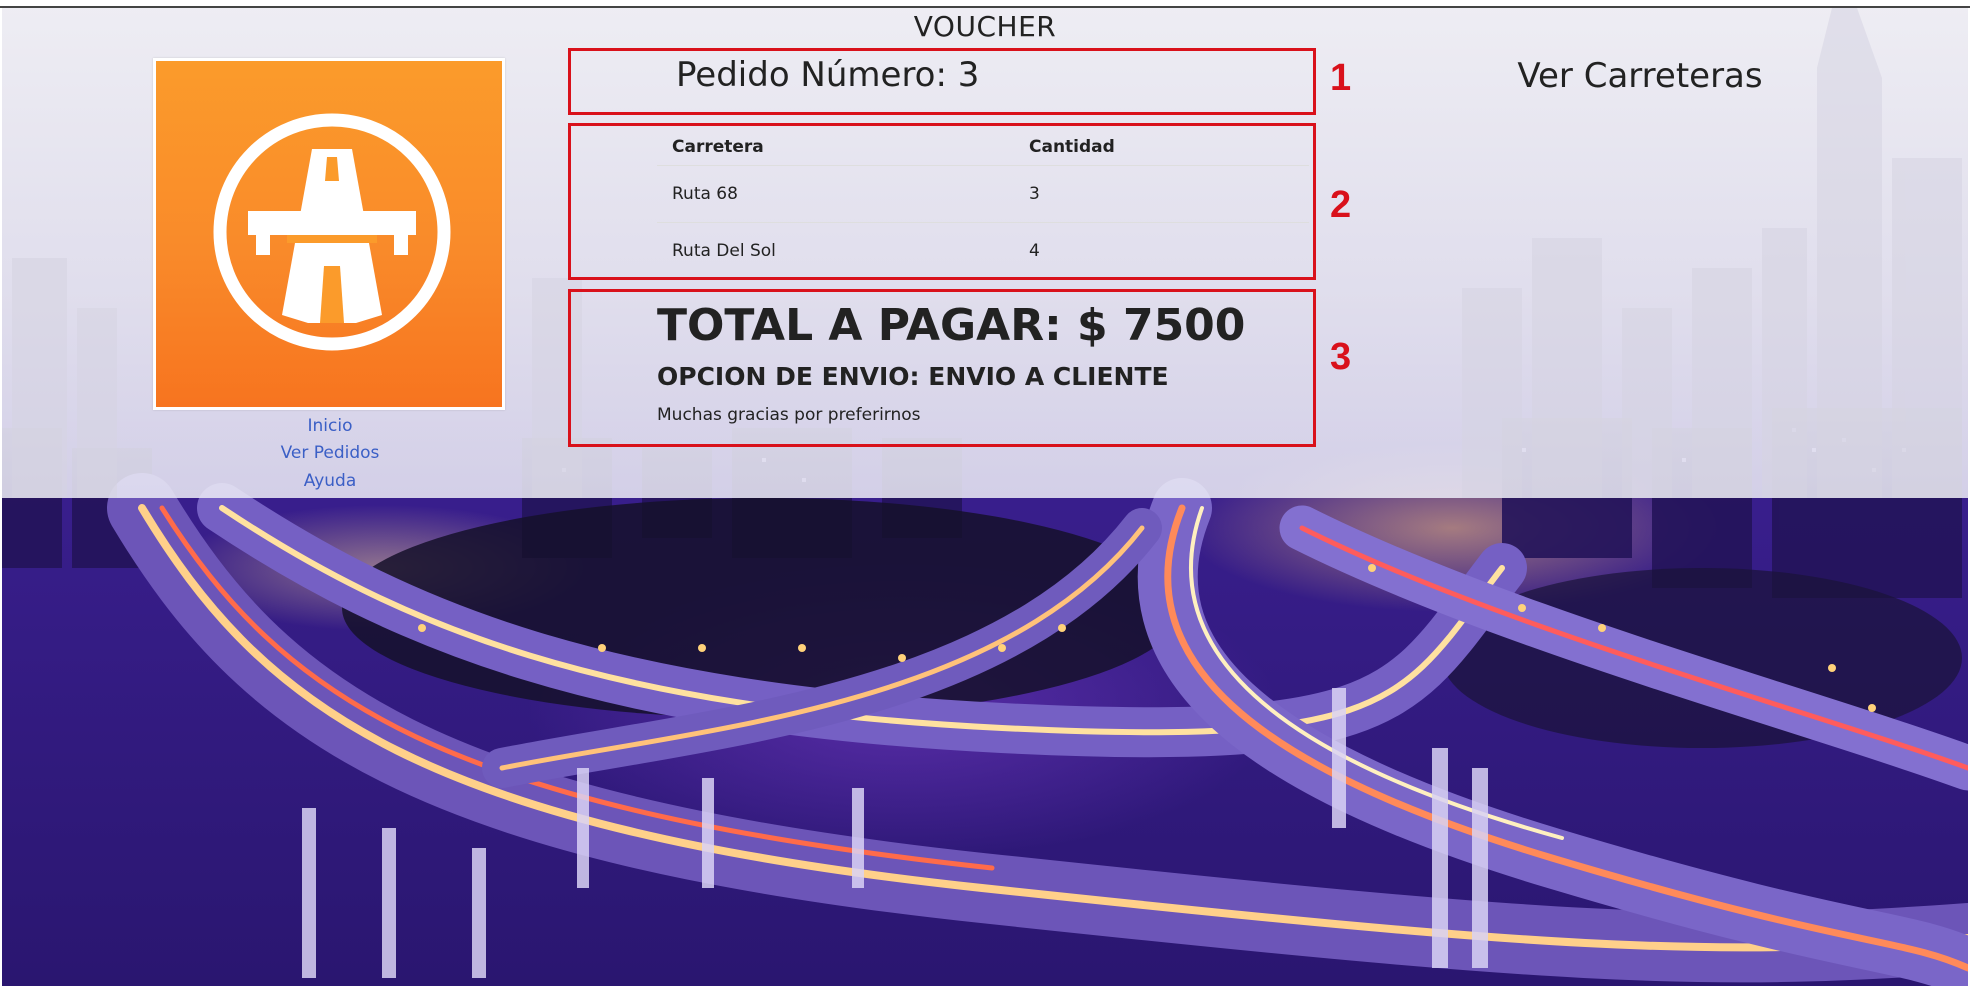  What do you see at coordinates (951, 325) in the screenshot?
I see `total-amount: TOTAL A PAGAR: $ 7500` at bounding box center [951, 325].